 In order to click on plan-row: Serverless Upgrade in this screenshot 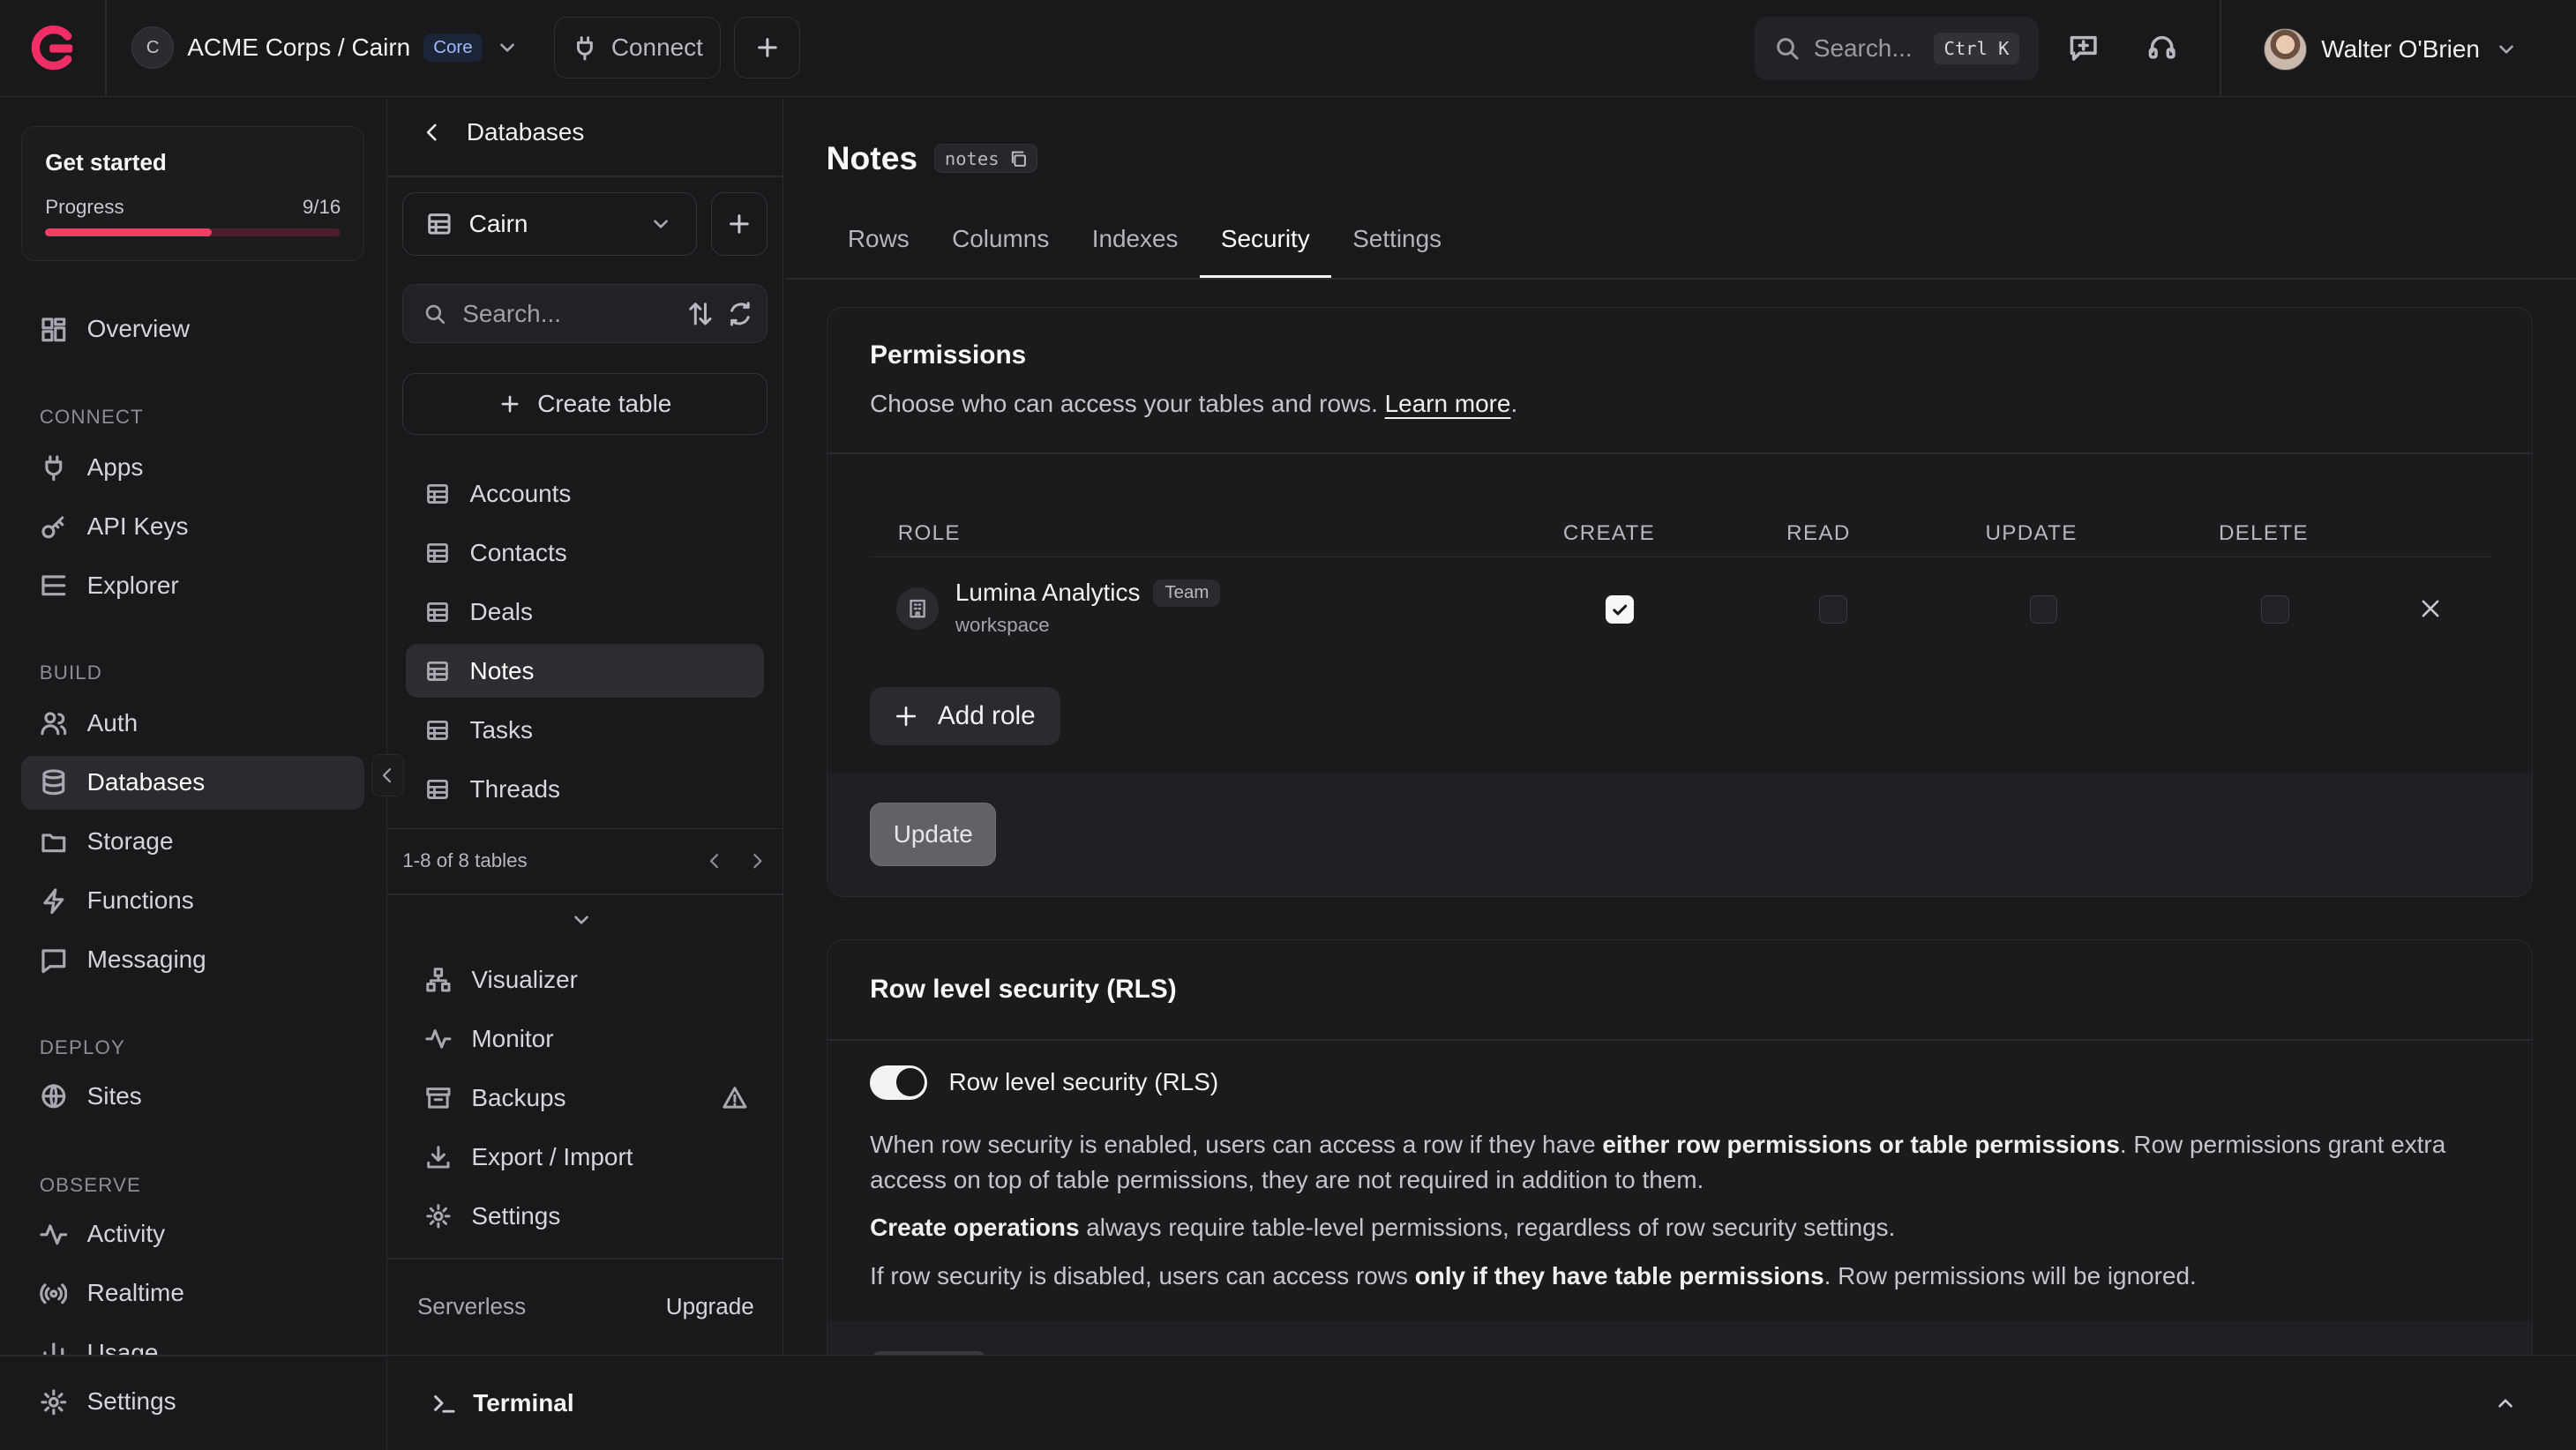, I will do `click(586, 1306)`.